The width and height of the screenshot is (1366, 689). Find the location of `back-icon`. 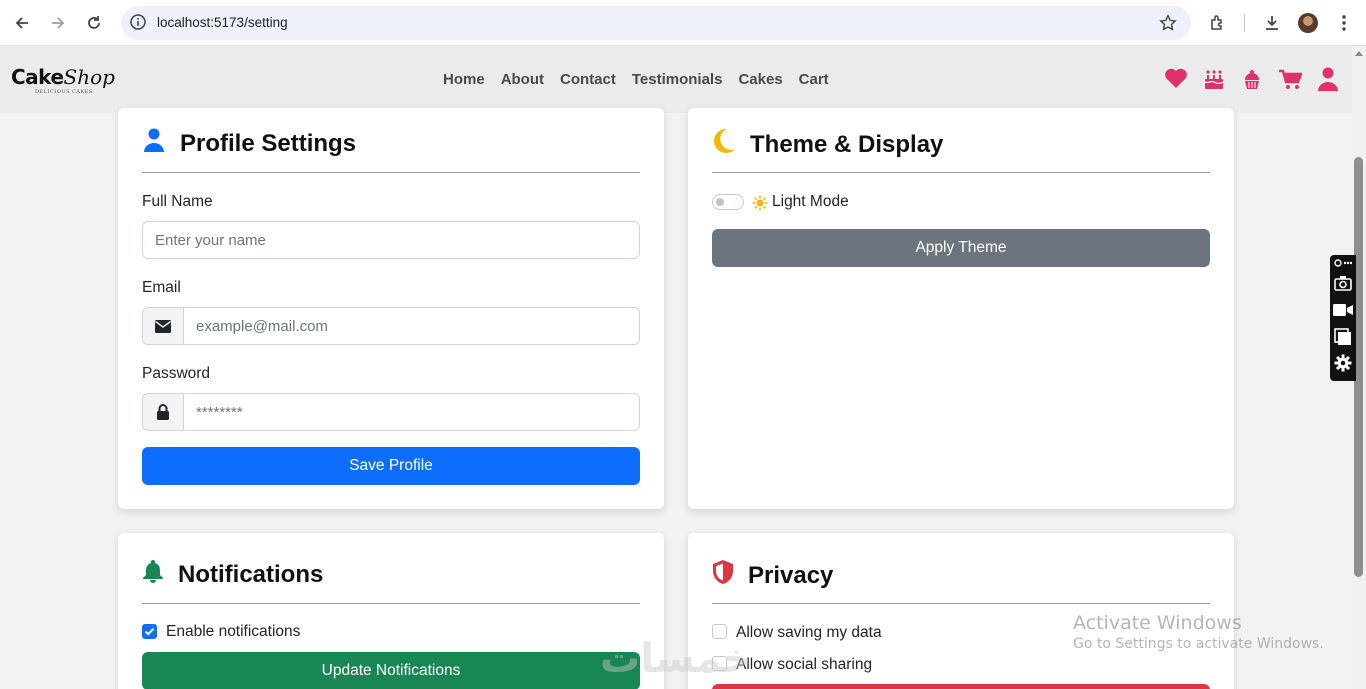

back-icon is located at coordinates (22, 23).